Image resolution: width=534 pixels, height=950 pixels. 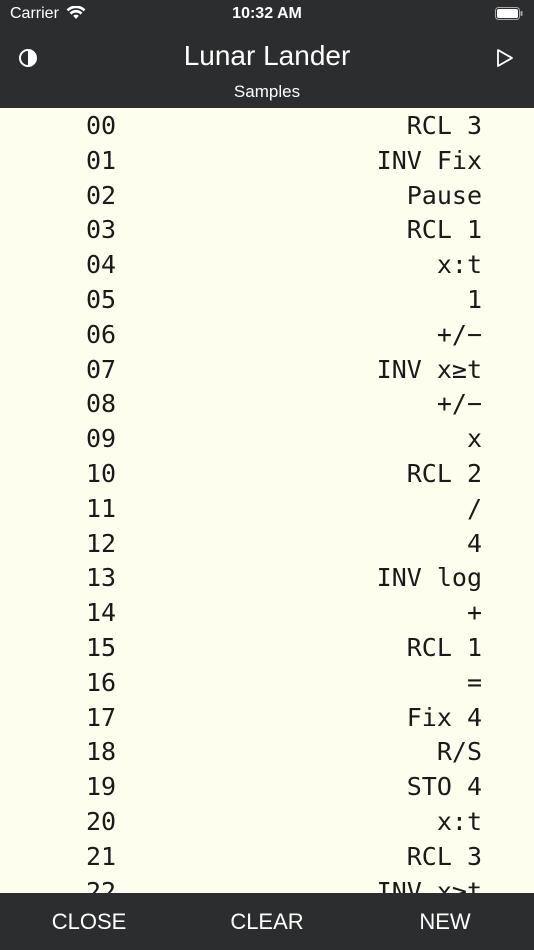 I want to click on status-bar: Carrier 10:32 AM, so click(x=267, y=14).